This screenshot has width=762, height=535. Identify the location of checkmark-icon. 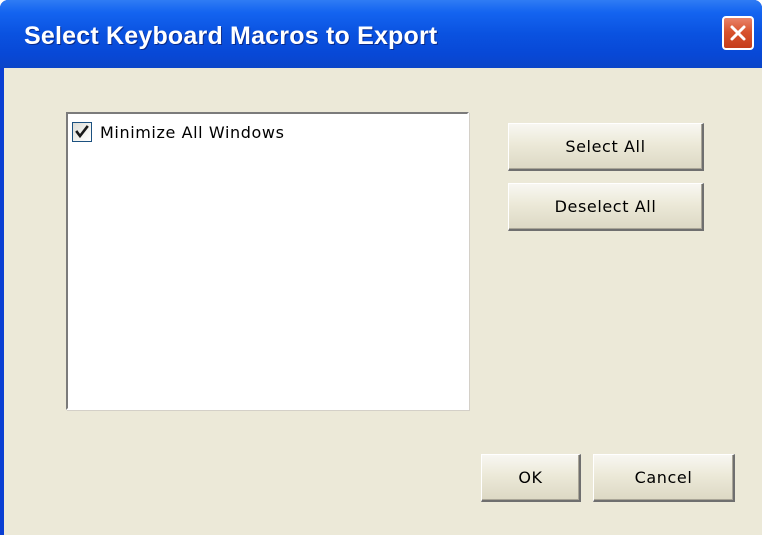
(82, 132).